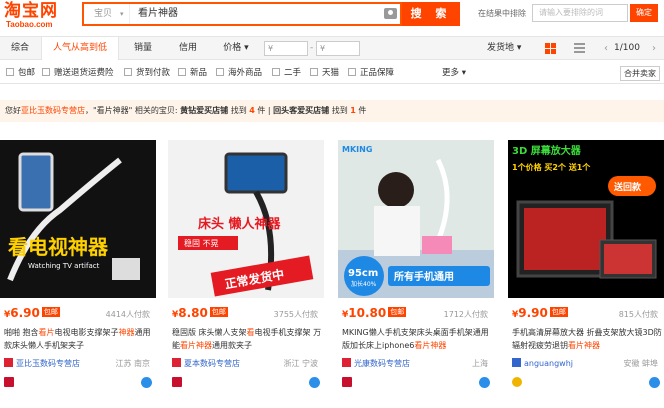 This screenshot has height=408, width=664. Describe the element at coordinates (29, 24) in the screenshot. I see `taobao-logo-sub: Taobao.com` at that location.